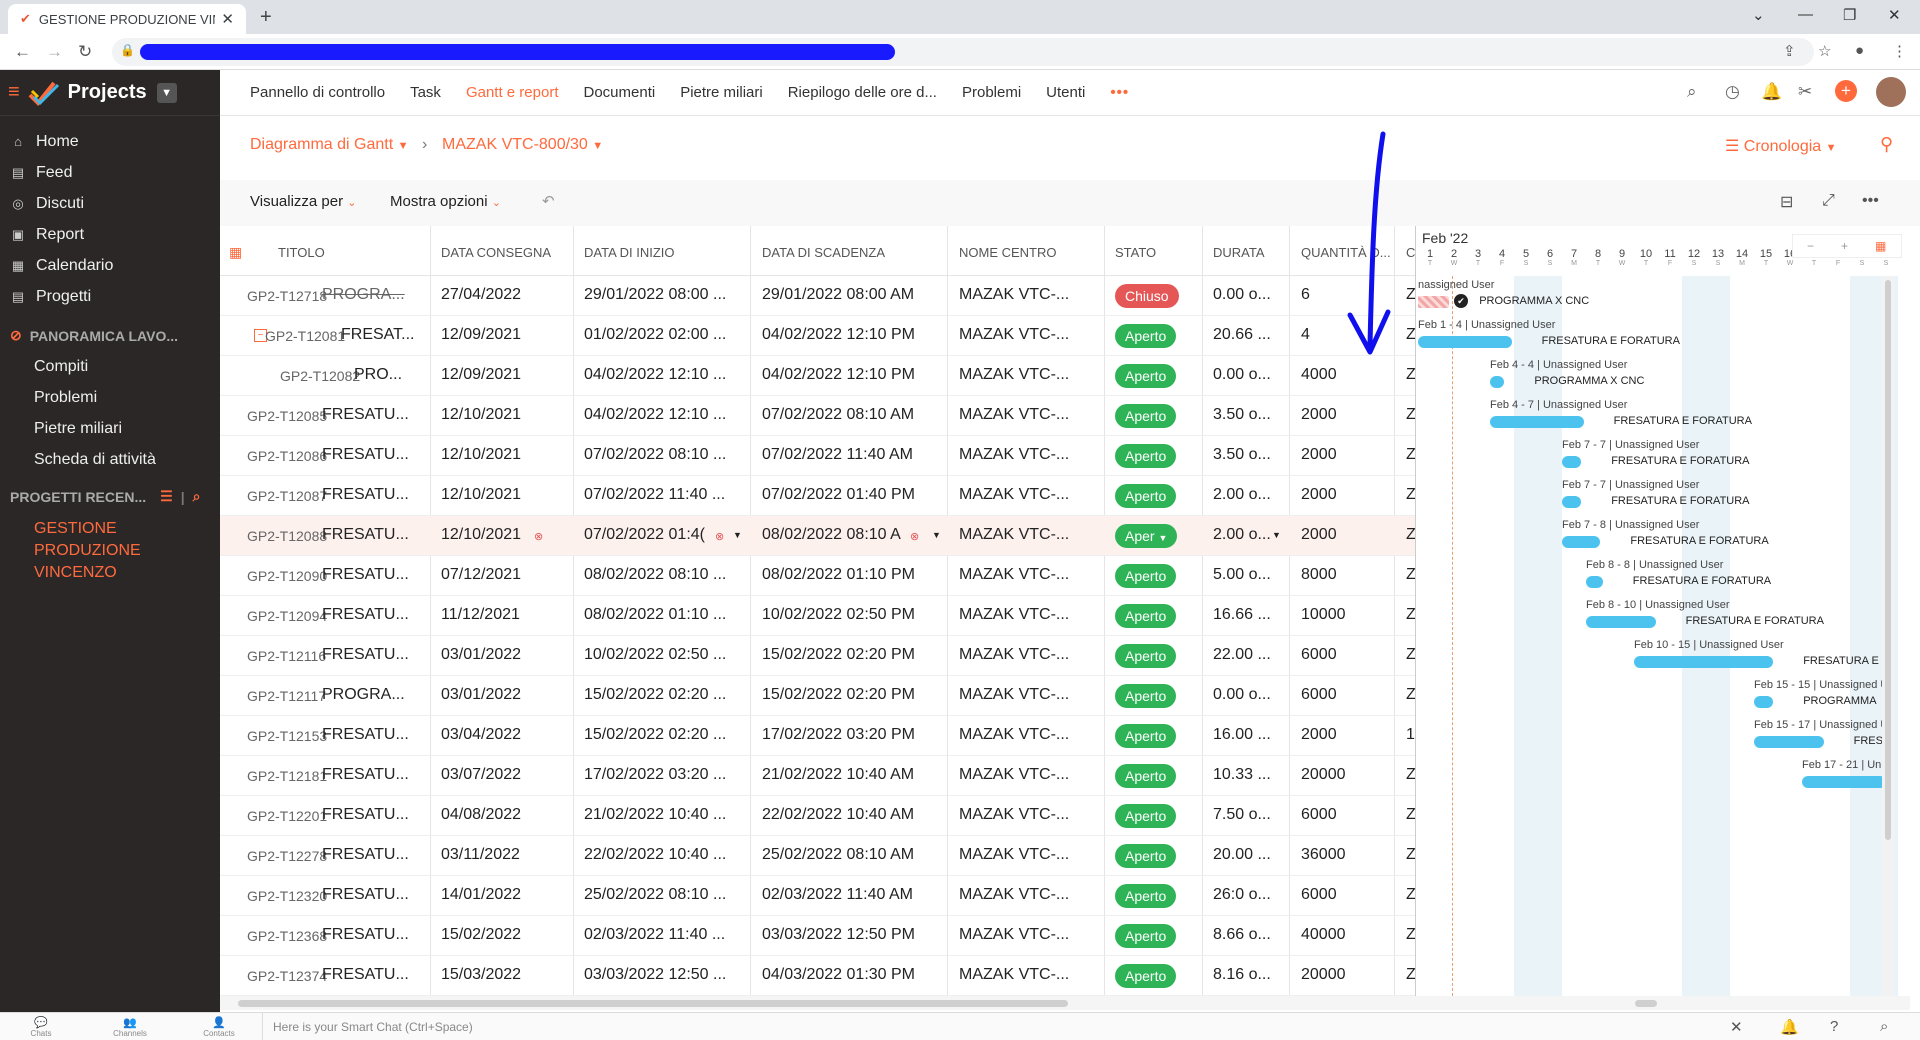 The image size is (1920, 1040). What do you see at coordinates (1888, 636) in the screenshot?
I see `vertical-scrollbar` at bounding box center [1888, 636].